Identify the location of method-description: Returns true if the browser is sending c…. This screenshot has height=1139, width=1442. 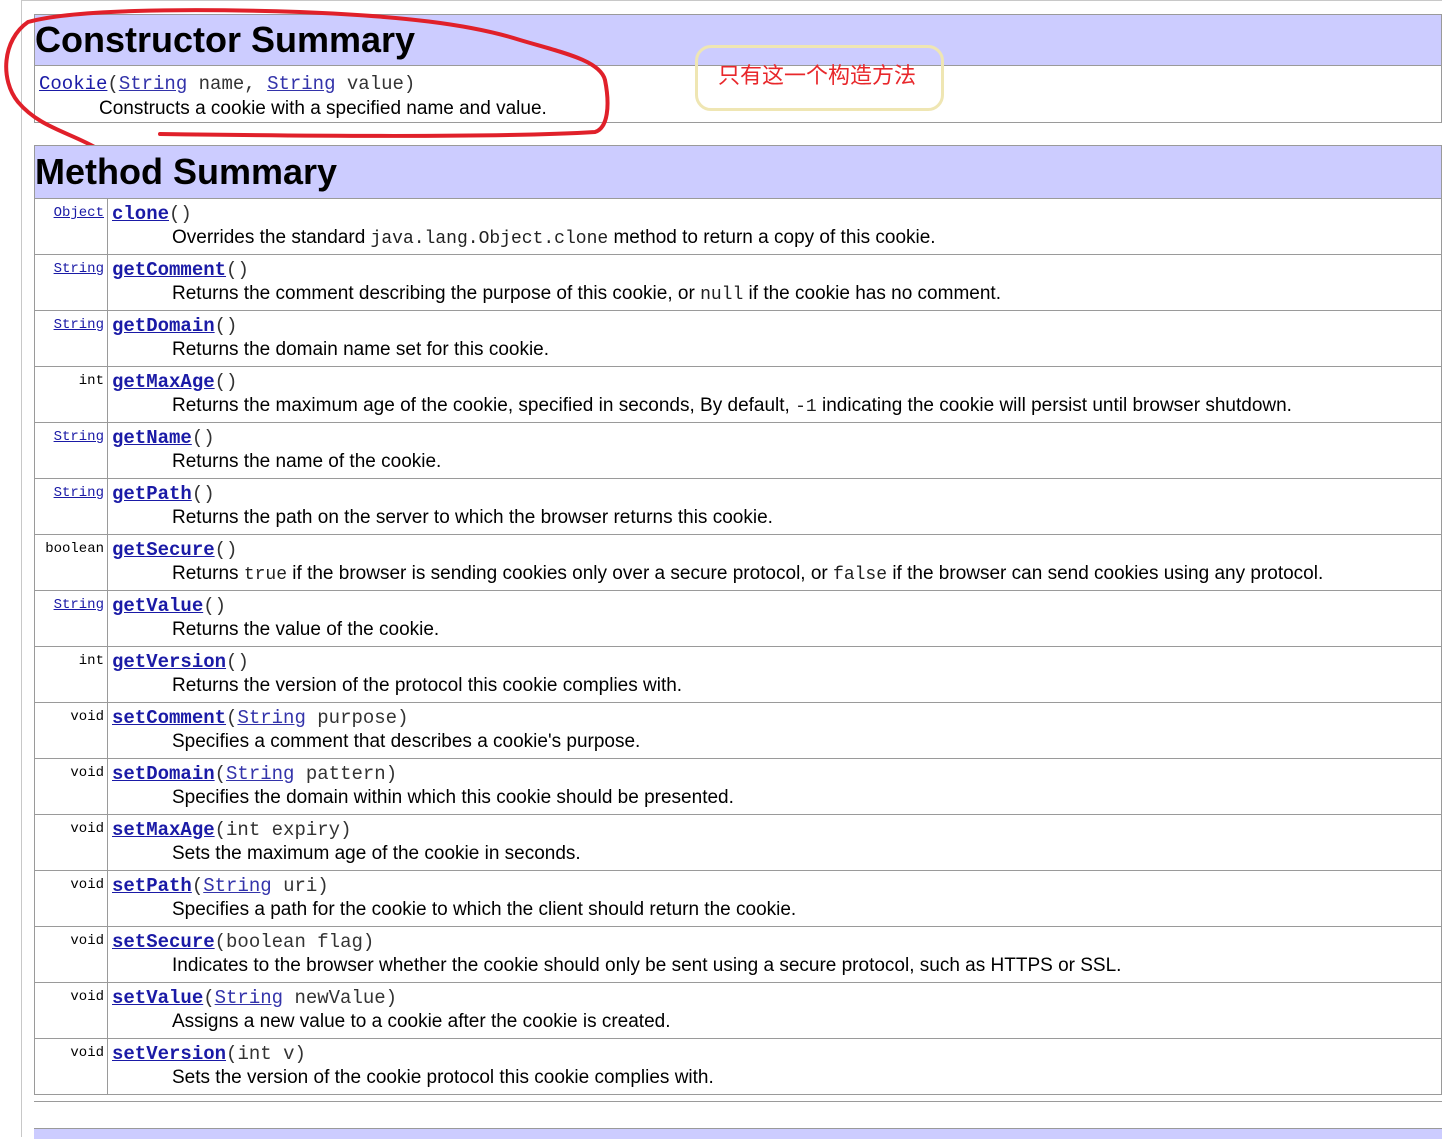
(774, 574).